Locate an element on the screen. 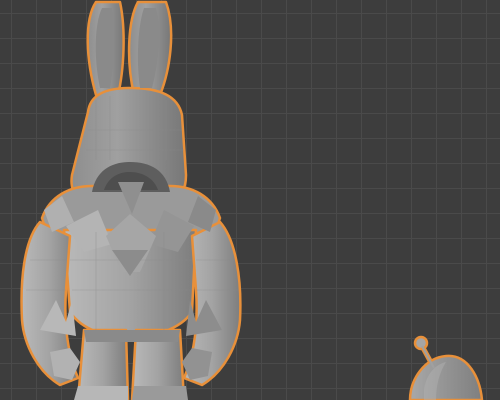 This screenshot has height=400, width=500. egg-body is located at coordinates (446, 377).